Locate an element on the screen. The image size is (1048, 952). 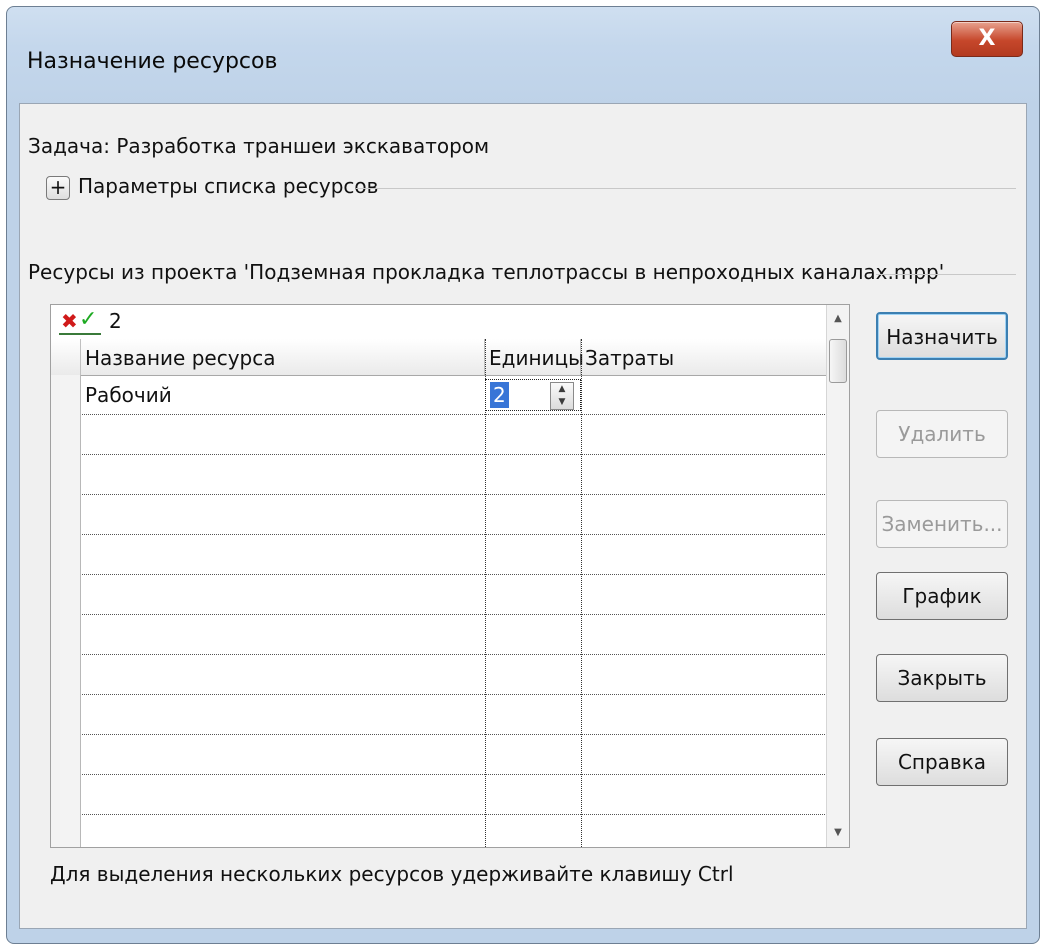
spinner-buttons: ▲ ▼ is located at coordinates (562, 396).